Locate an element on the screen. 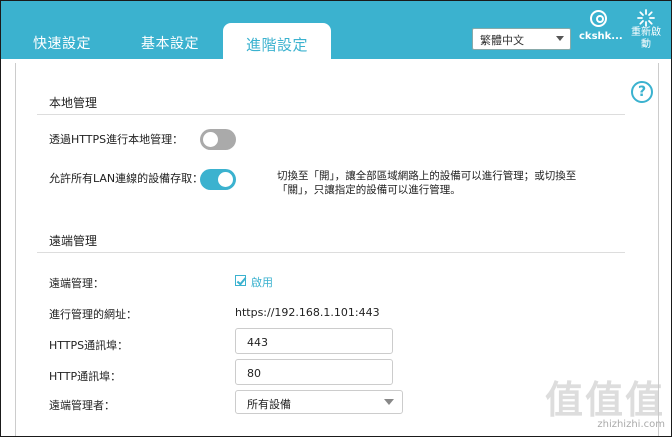  tab-quick-setup: 快速設定 is located at coordinates (62, 43).